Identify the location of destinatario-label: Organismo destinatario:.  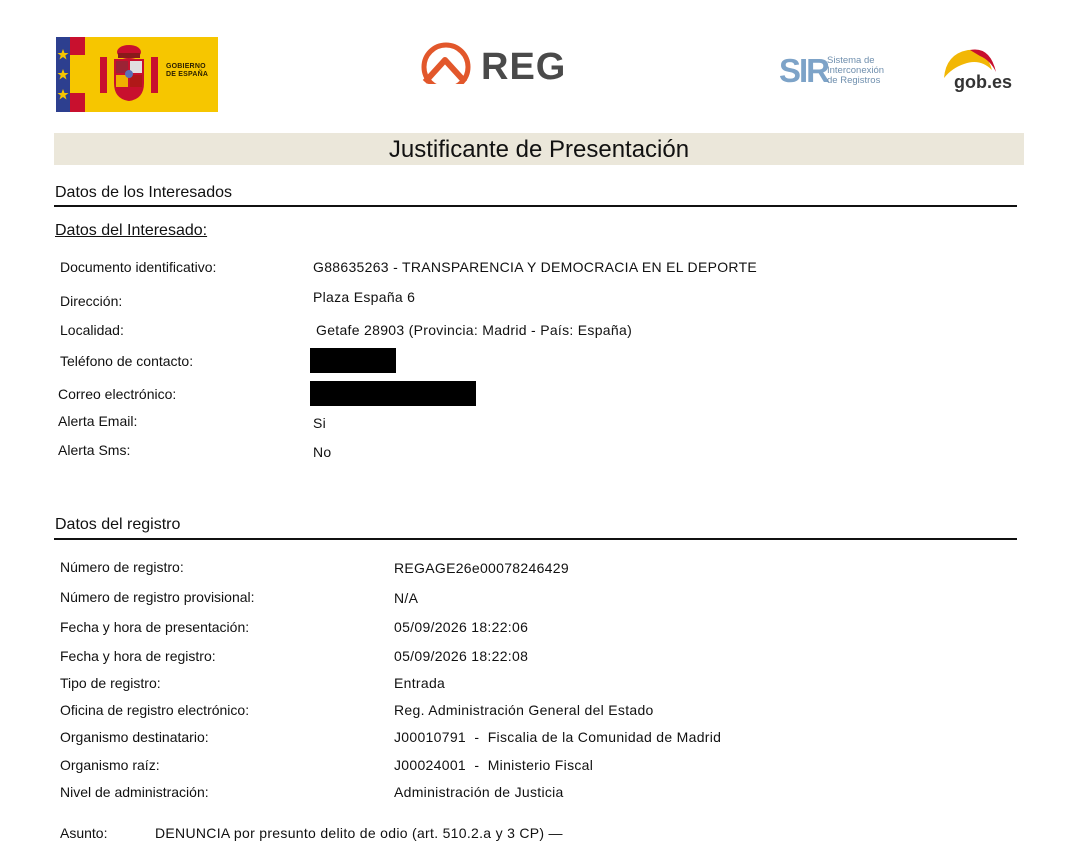
(134, 737).